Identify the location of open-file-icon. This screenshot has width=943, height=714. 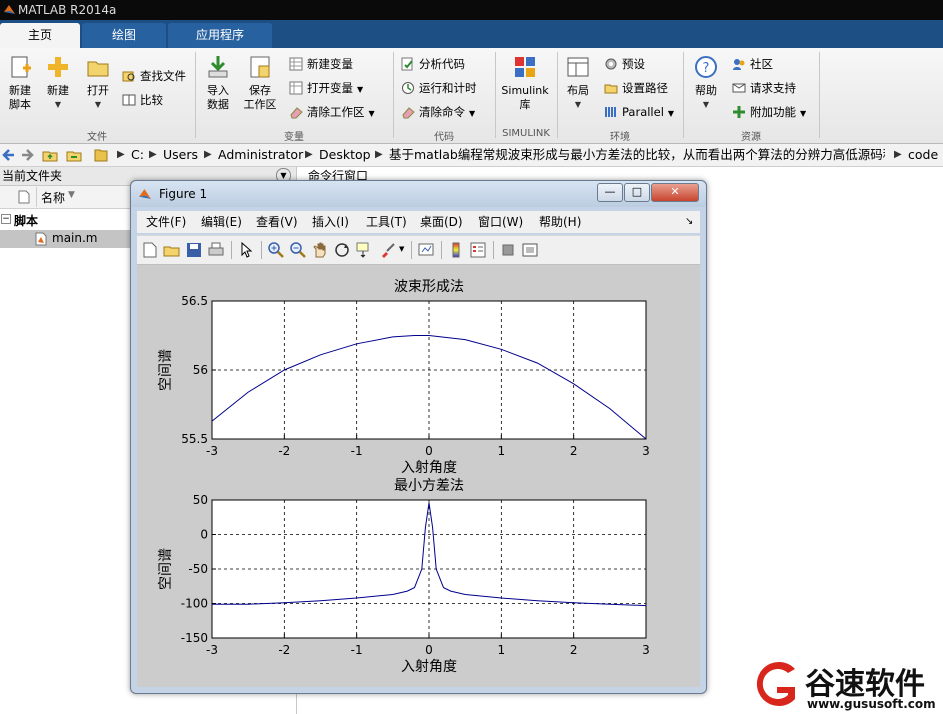
(172, 250).